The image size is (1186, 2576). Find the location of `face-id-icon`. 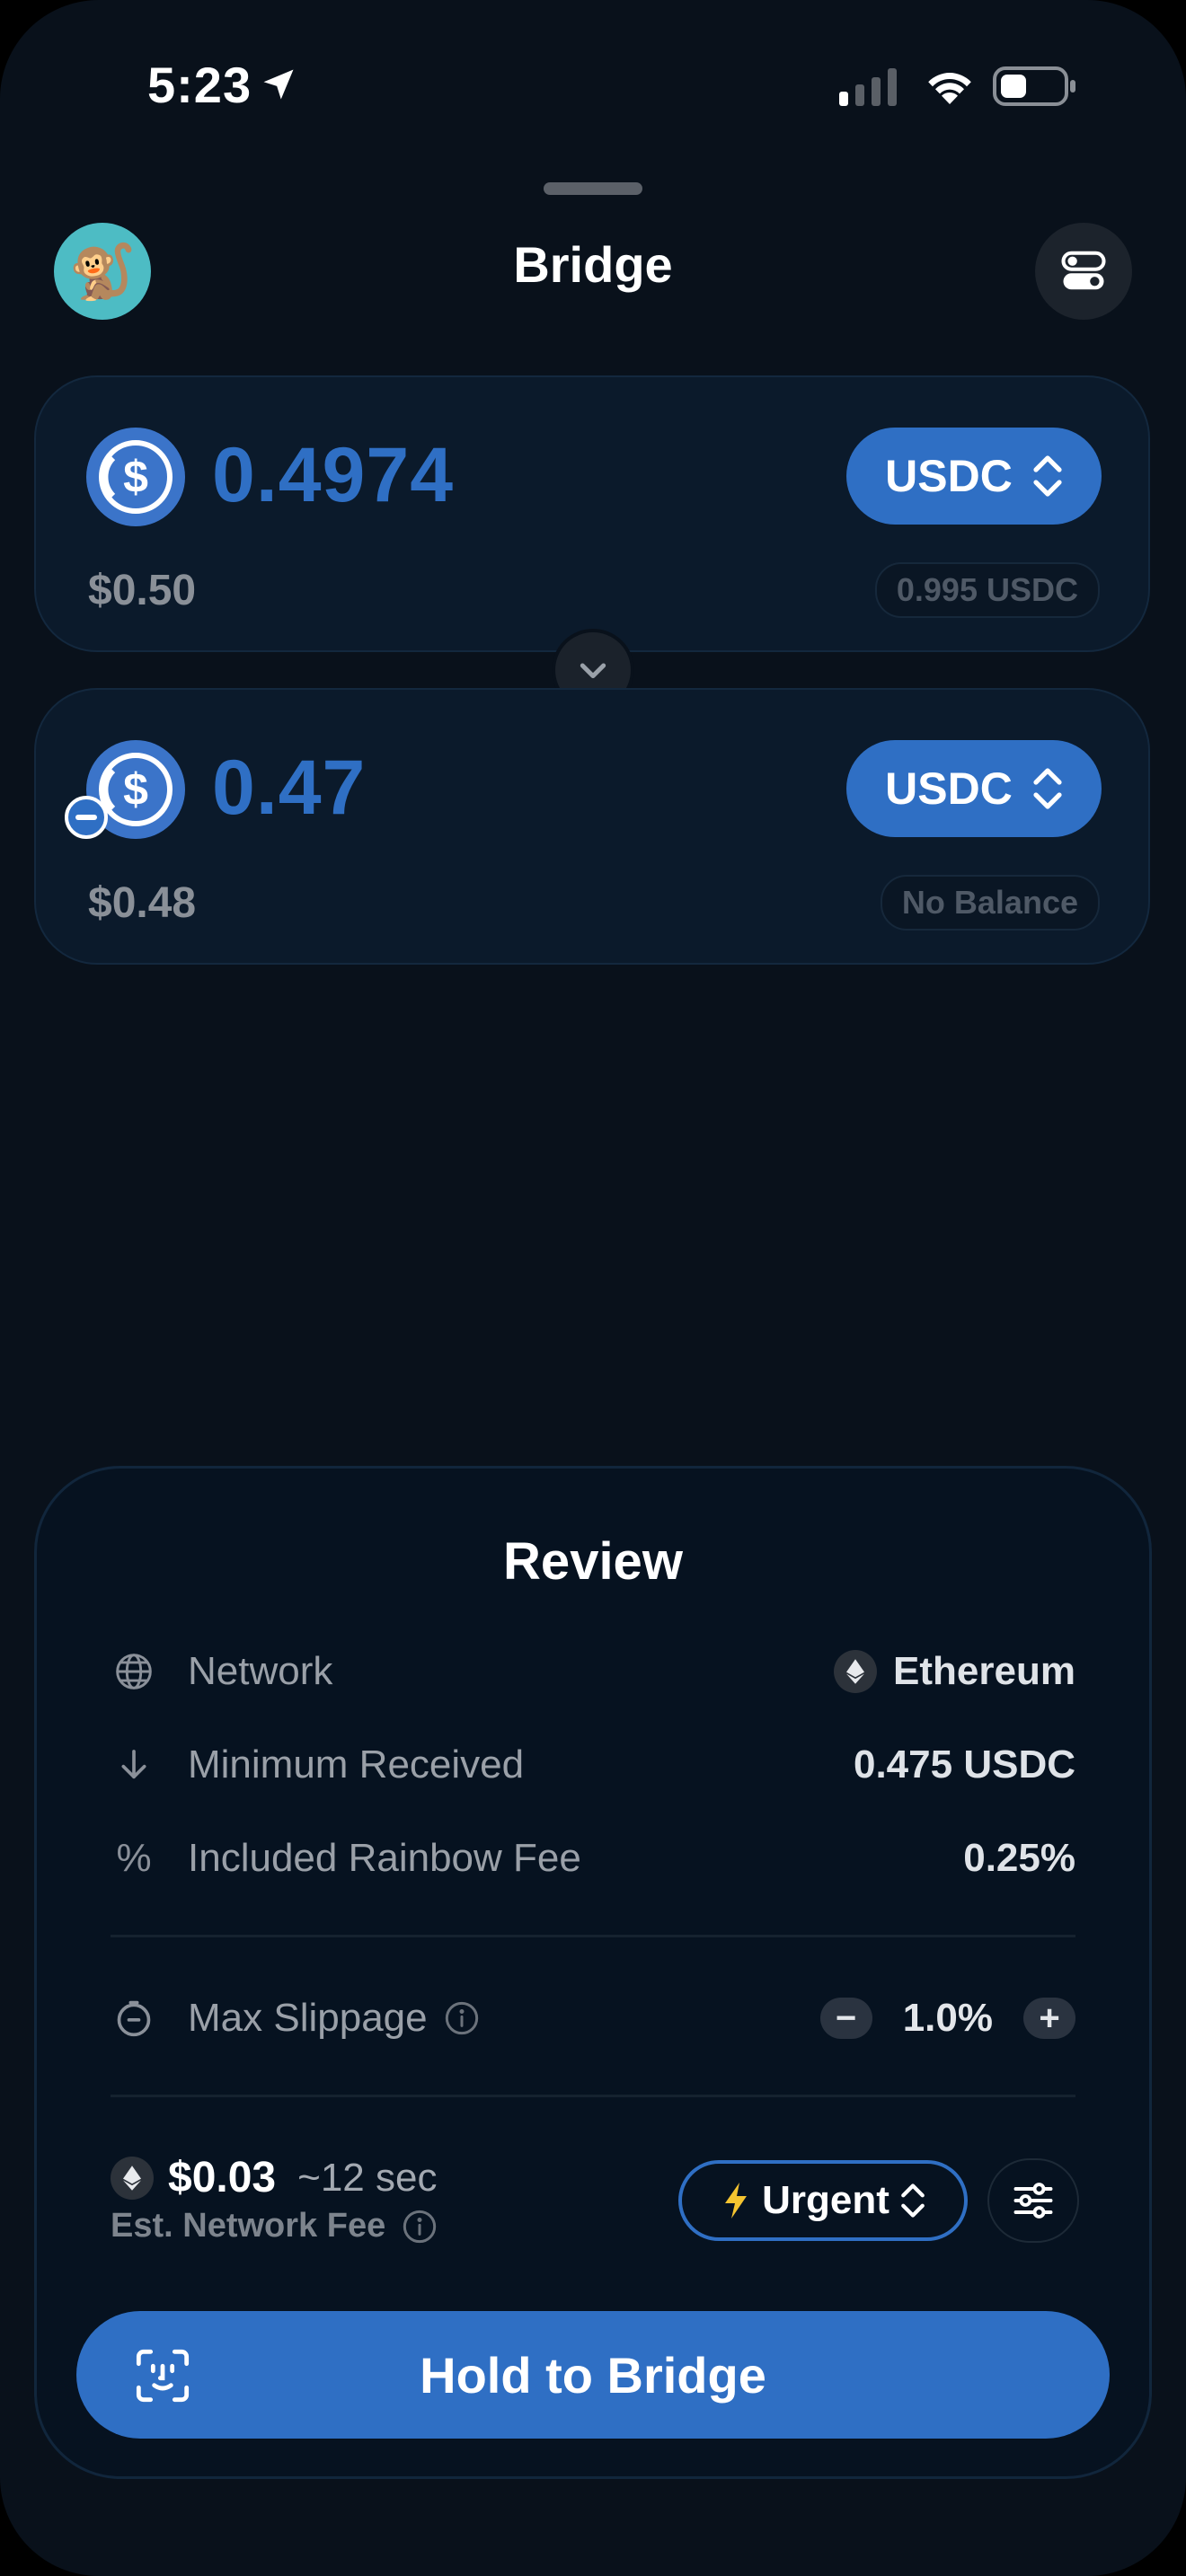

face-id-icon is located at coordinates (163, 2376).